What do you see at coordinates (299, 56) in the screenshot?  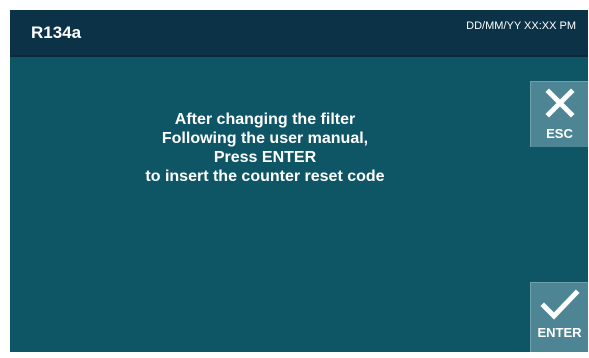 I see `header-divider` at bounding box center [299, 56].